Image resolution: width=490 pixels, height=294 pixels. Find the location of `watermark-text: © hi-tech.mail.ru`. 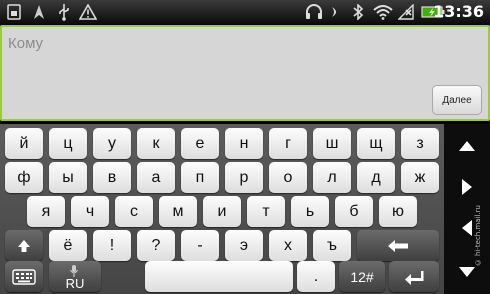

watermark-text: © hi-tech.mail.ru is located at coordinates (478, 236).